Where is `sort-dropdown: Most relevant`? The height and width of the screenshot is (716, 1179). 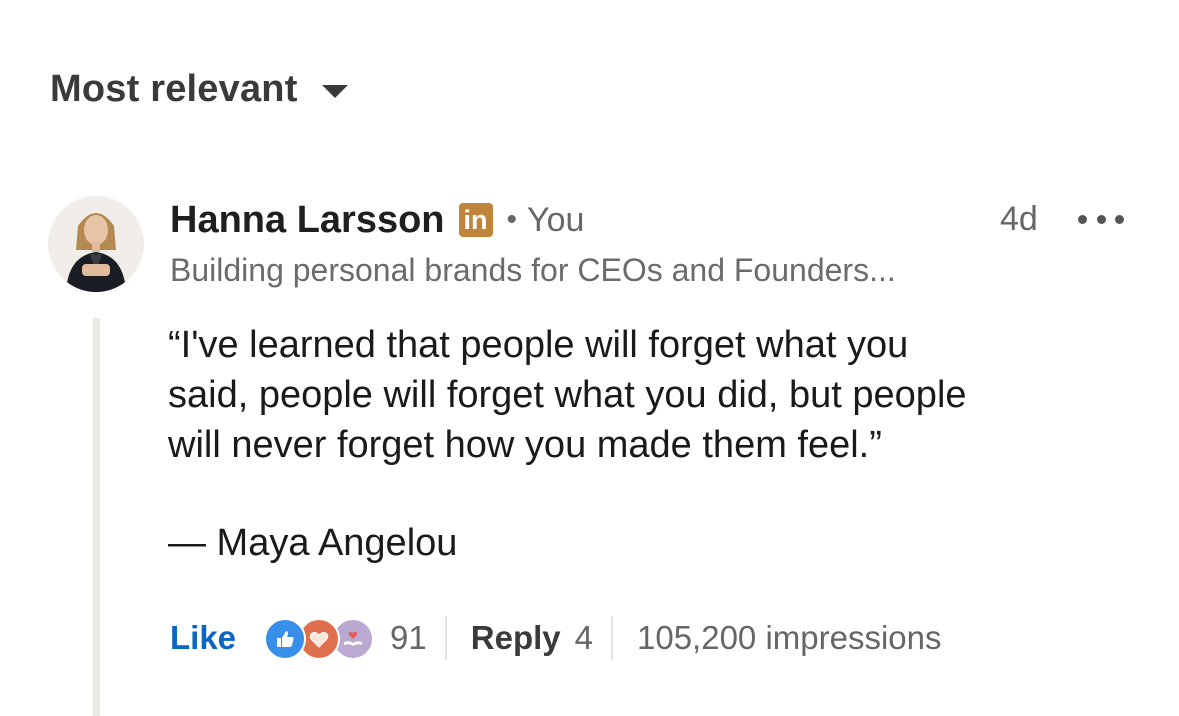 sort-dropdown: Most relevant is located at coordinates (199, 89).